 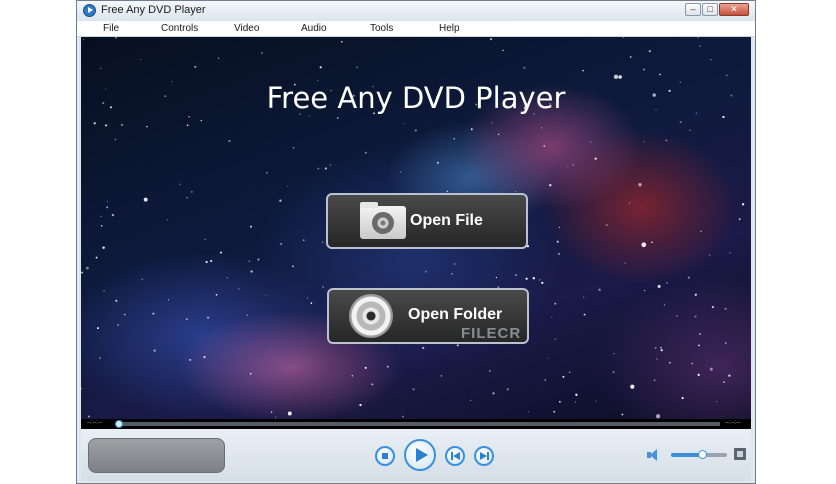 What do you see at coordinates (314, 28) in the screenshot?
I see `menu-audio: Audio` at bounding box center [314, 28].